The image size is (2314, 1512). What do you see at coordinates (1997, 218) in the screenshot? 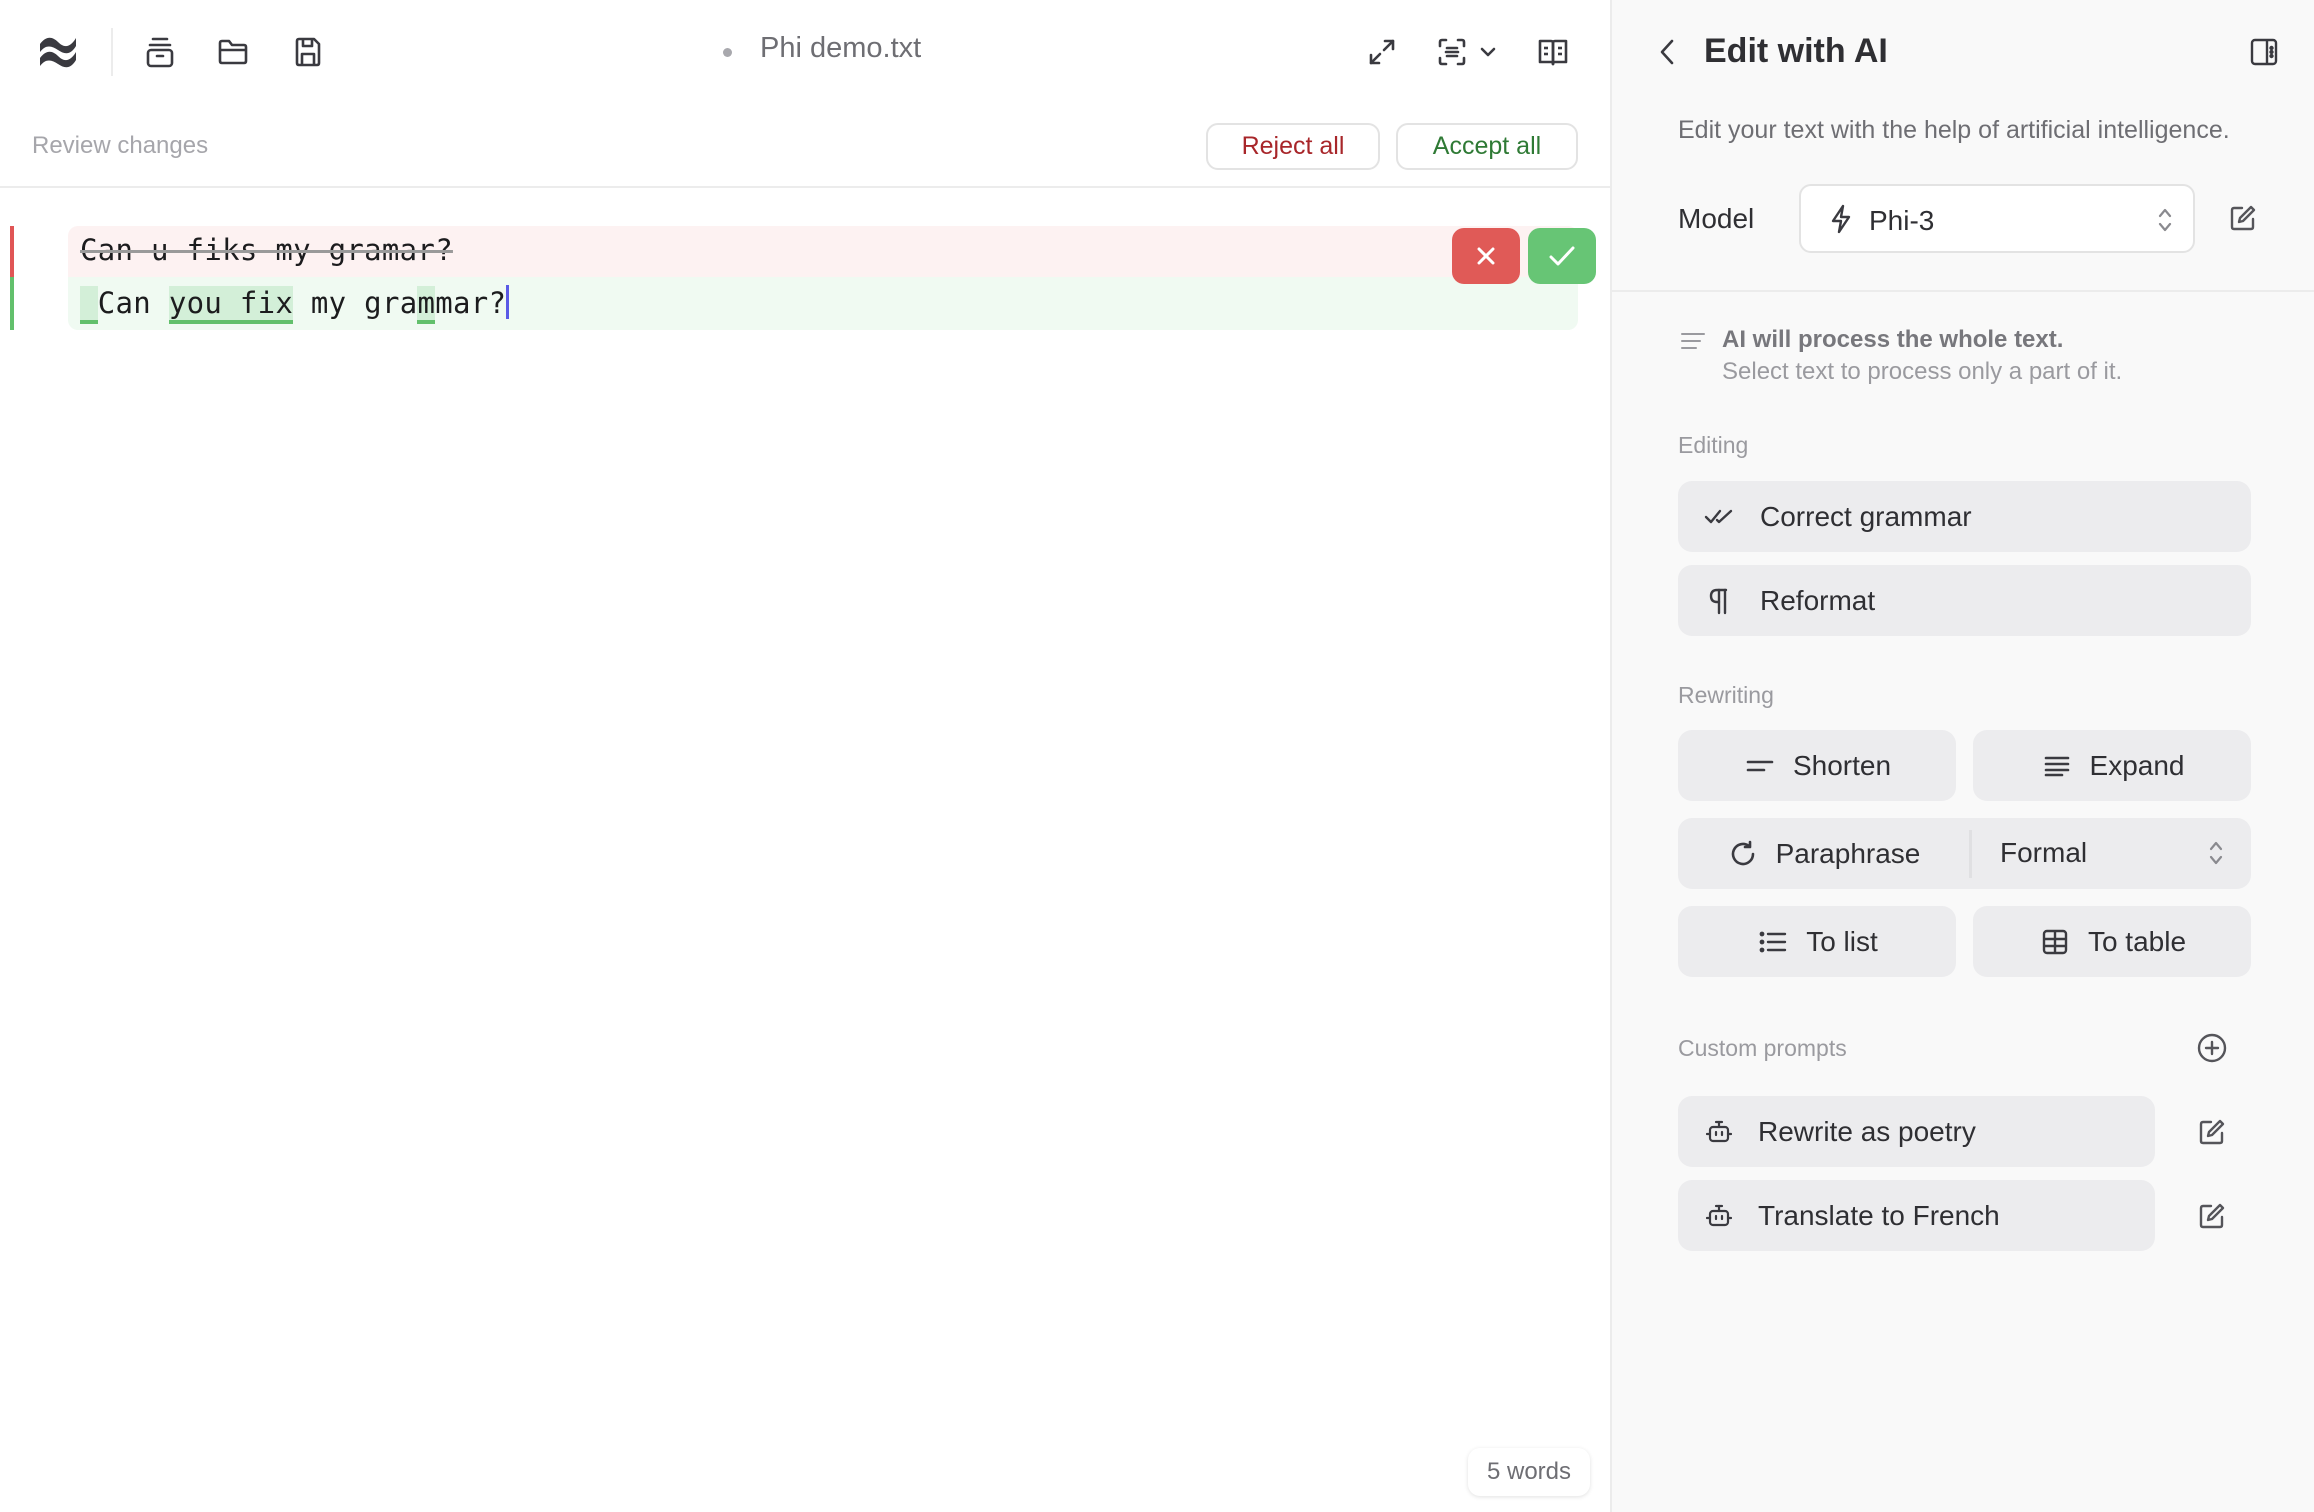
I see `model-select: Phi-3` at bounding box center [1997, 218].